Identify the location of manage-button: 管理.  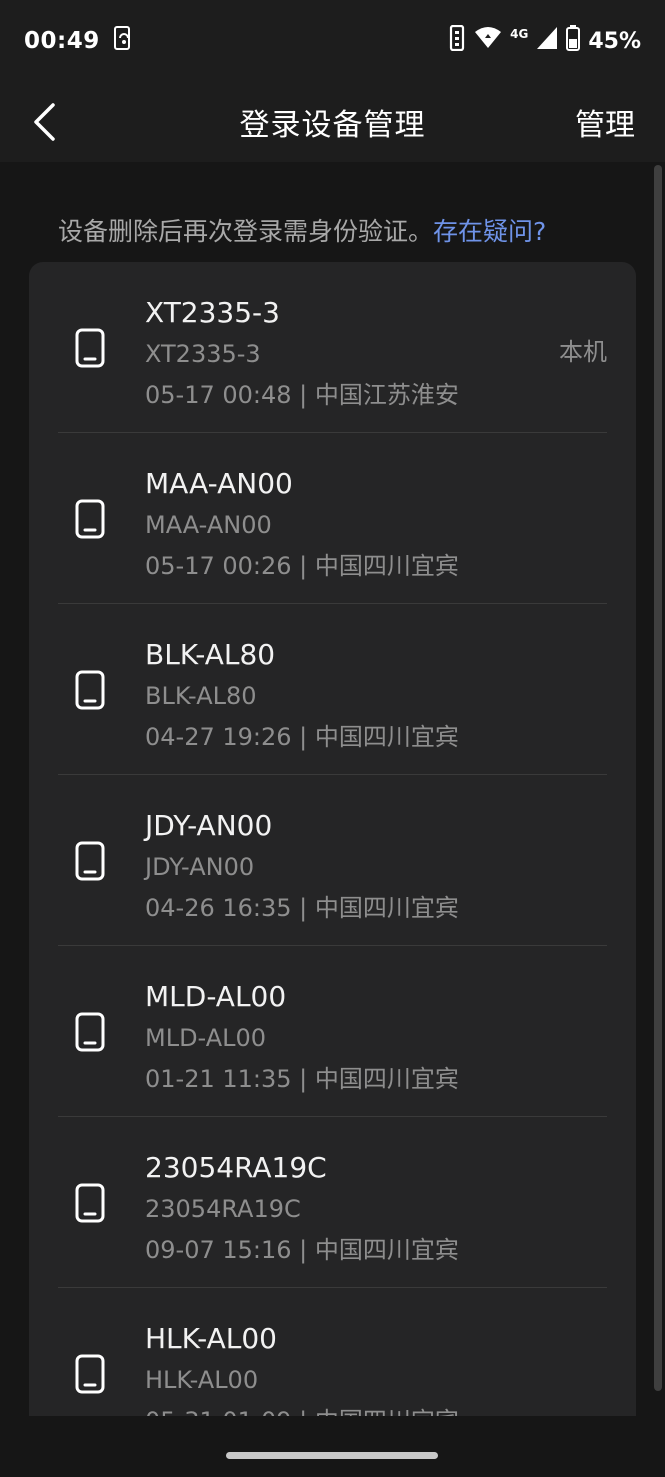
(605, 122).